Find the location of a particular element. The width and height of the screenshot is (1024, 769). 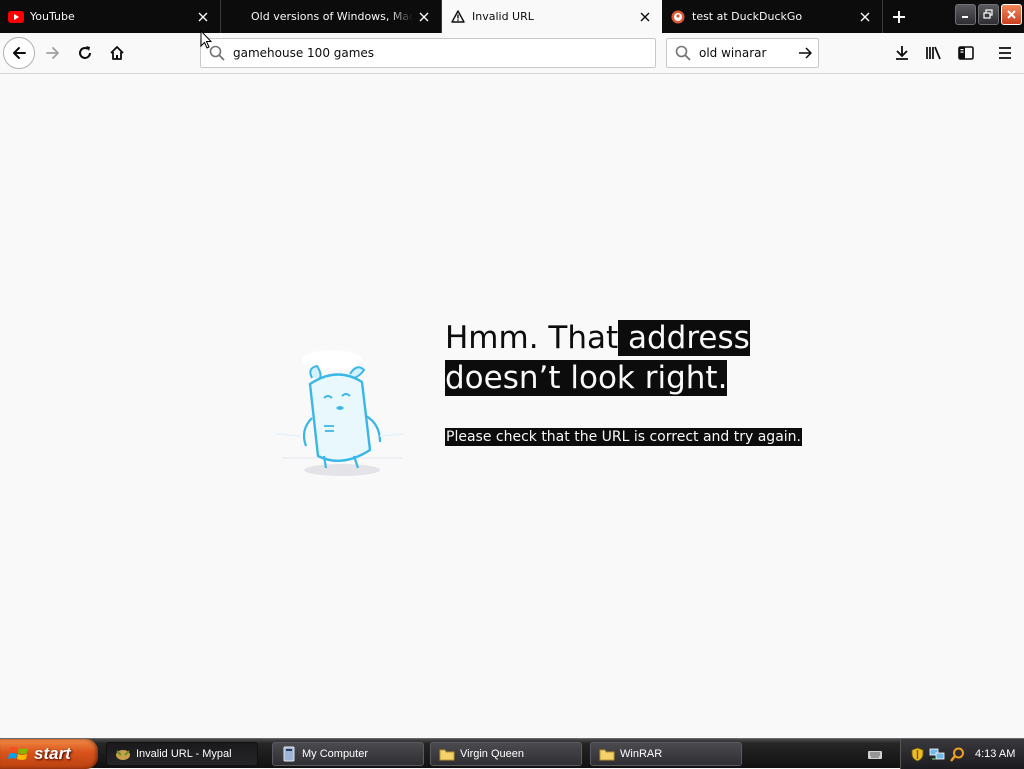

search-go-button is located at coordinates (805, 53).